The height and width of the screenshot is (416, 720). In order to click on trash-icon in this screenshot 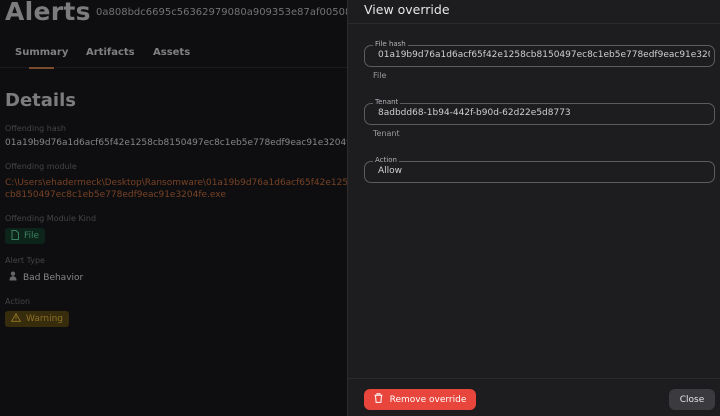, I will do `click(378, 399)`.